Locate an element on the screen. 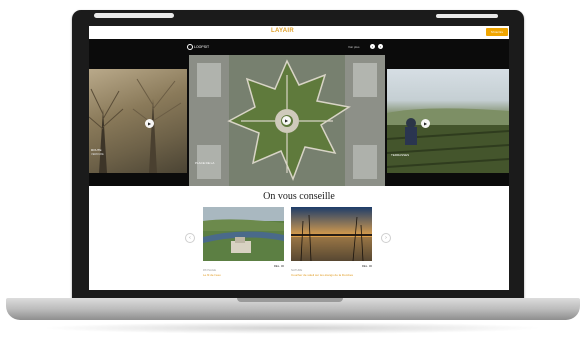  hero-toolbar: LOOPSIT Voir plus ‹ › is located at coordinates (299, 47).